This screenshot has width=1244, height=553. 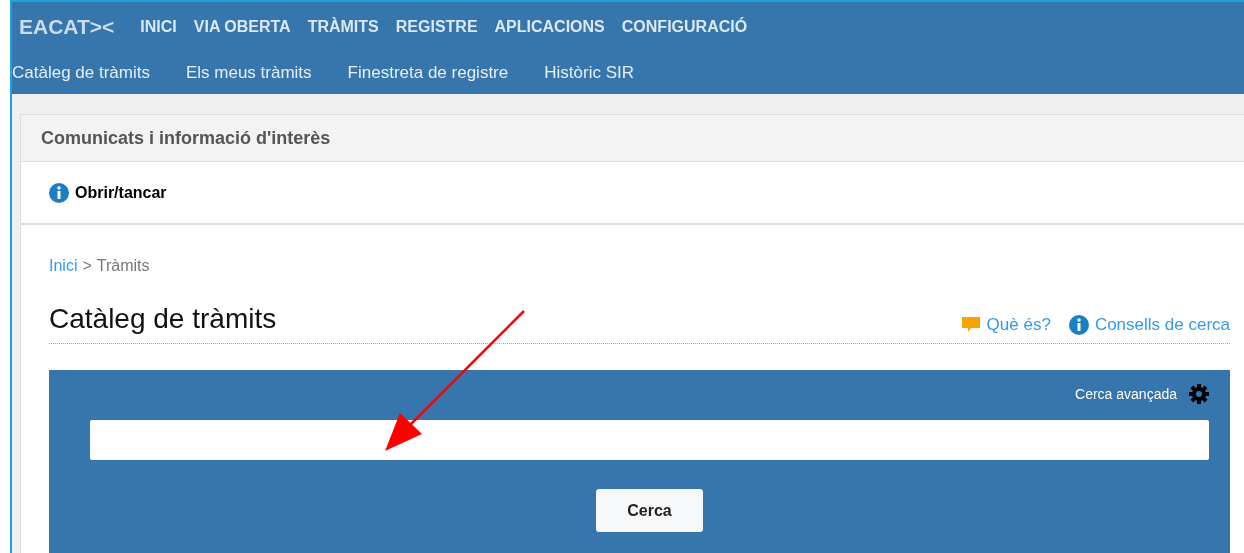 What do you see at coordinates (163, 319) in the screenshot?
I see `page-title: Catàleg de tràmits` at bounding box center [163, 319].